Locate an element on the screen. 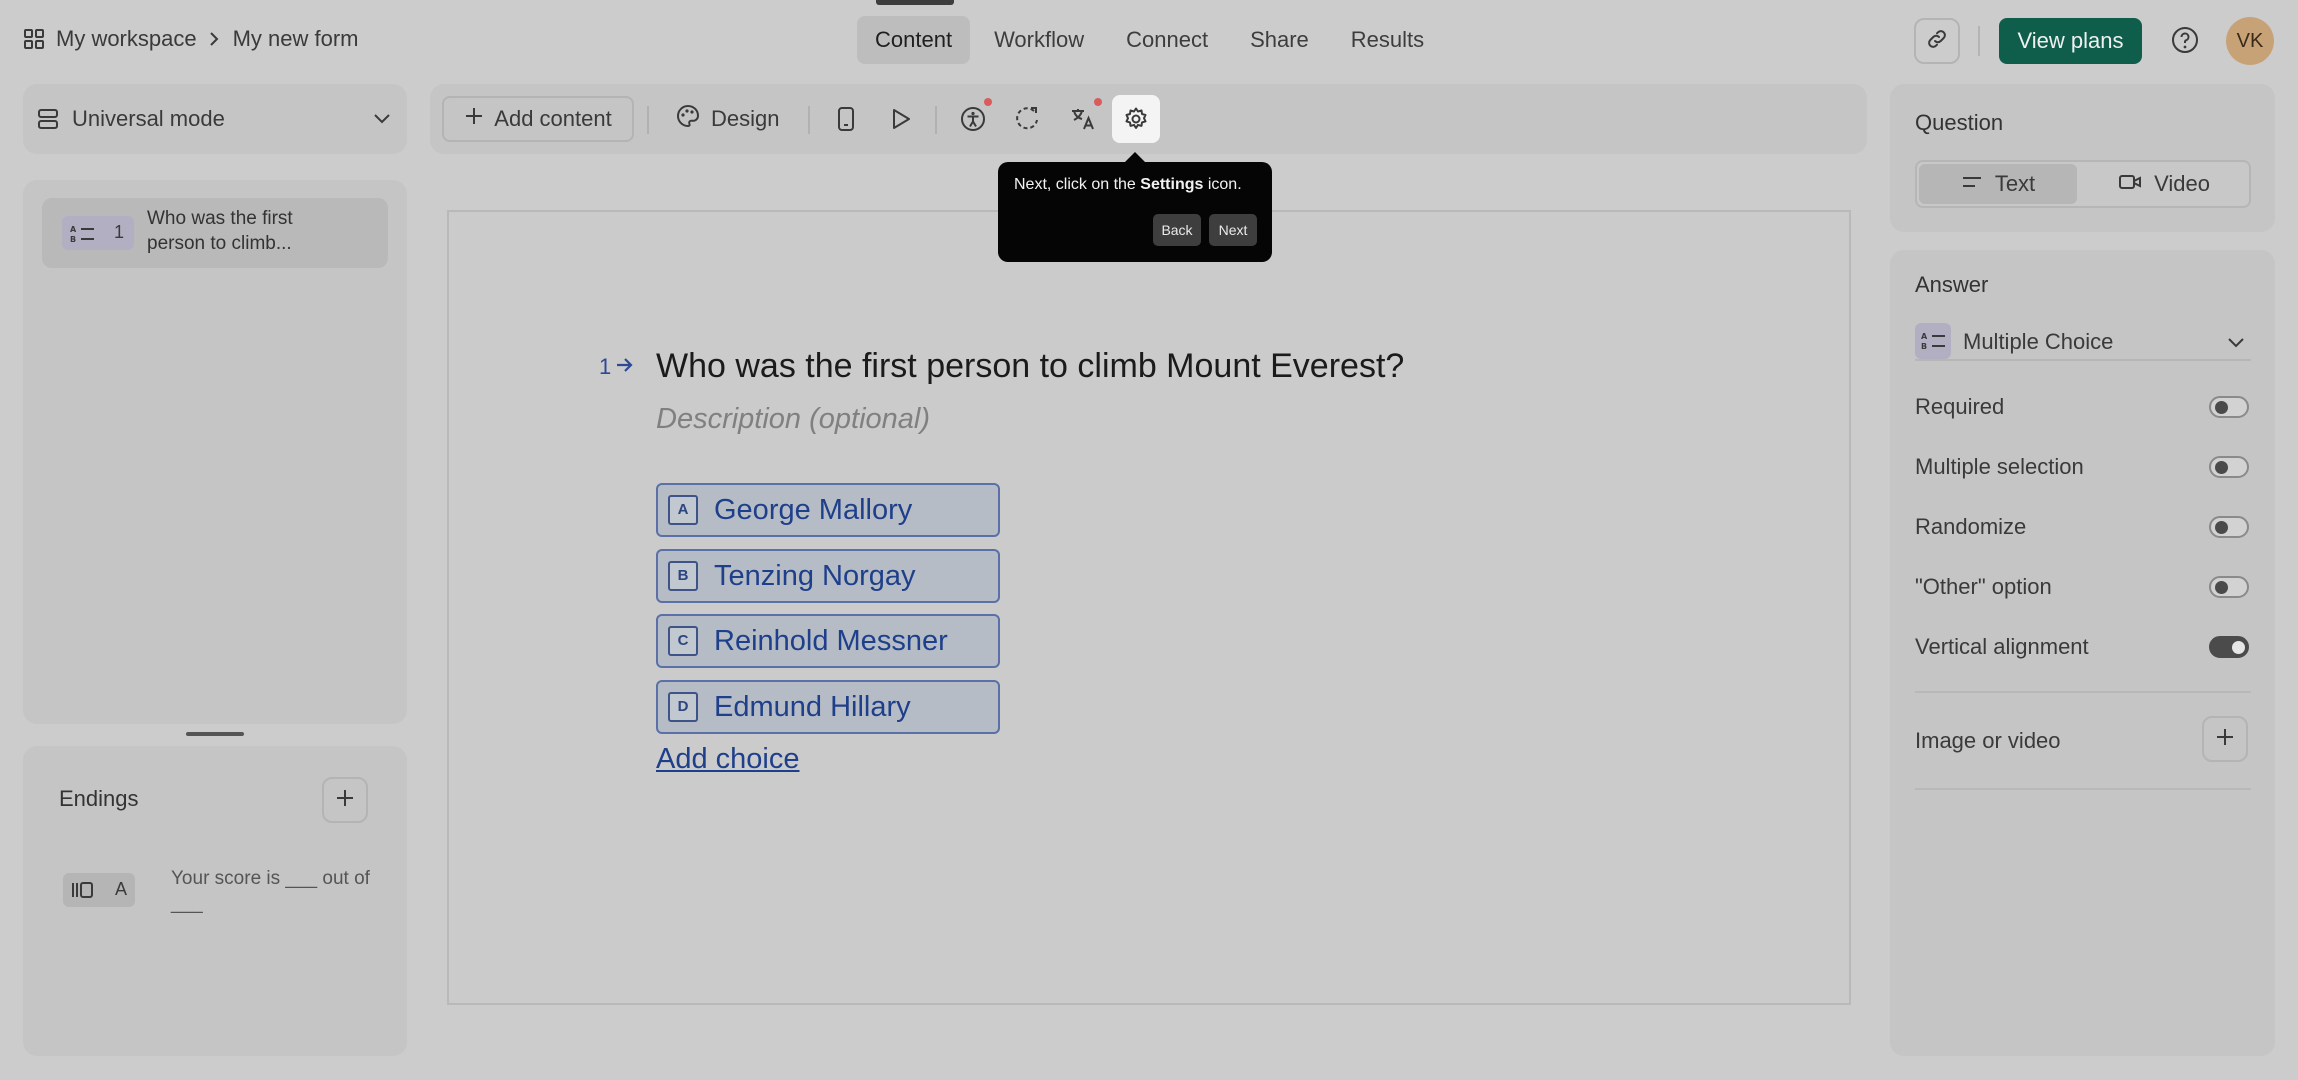 Image resolution: width=2298 pixels, height=1080 pixels. view-plans-button: View plans is located at coordinates (2070, 41).